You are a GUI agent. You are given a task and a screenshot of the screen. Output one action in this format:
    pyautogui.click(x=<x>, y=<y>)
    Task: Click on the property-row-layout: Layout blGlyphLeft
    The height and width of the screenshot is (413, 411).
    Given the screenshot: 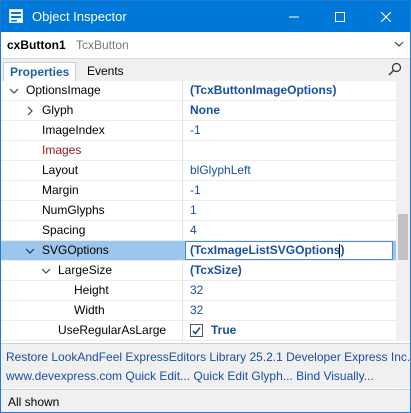 What is the action you would take?
    pyautogui.click(x=198, y=171)
    